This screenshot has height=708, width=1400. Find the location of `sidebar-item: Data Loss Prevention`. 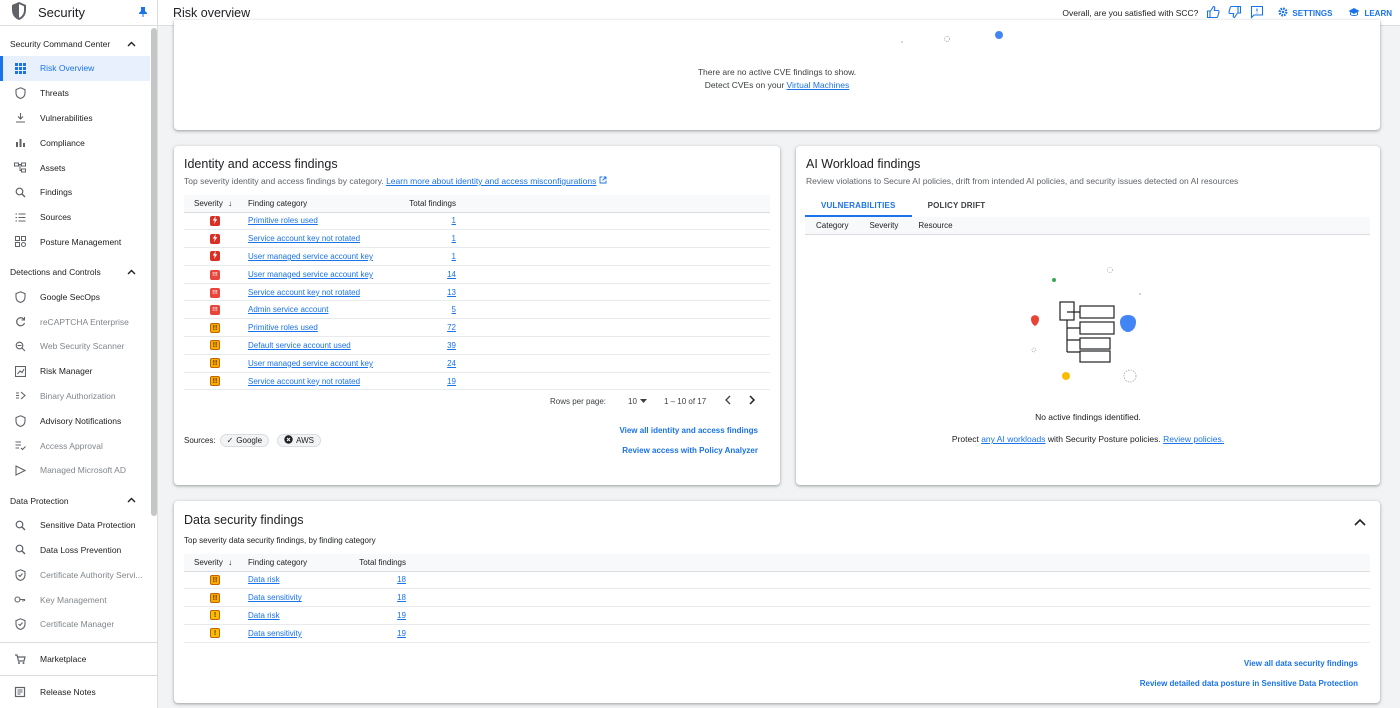

sidebar-item: Data Loss Prevention is located at coordinates (75, 550).